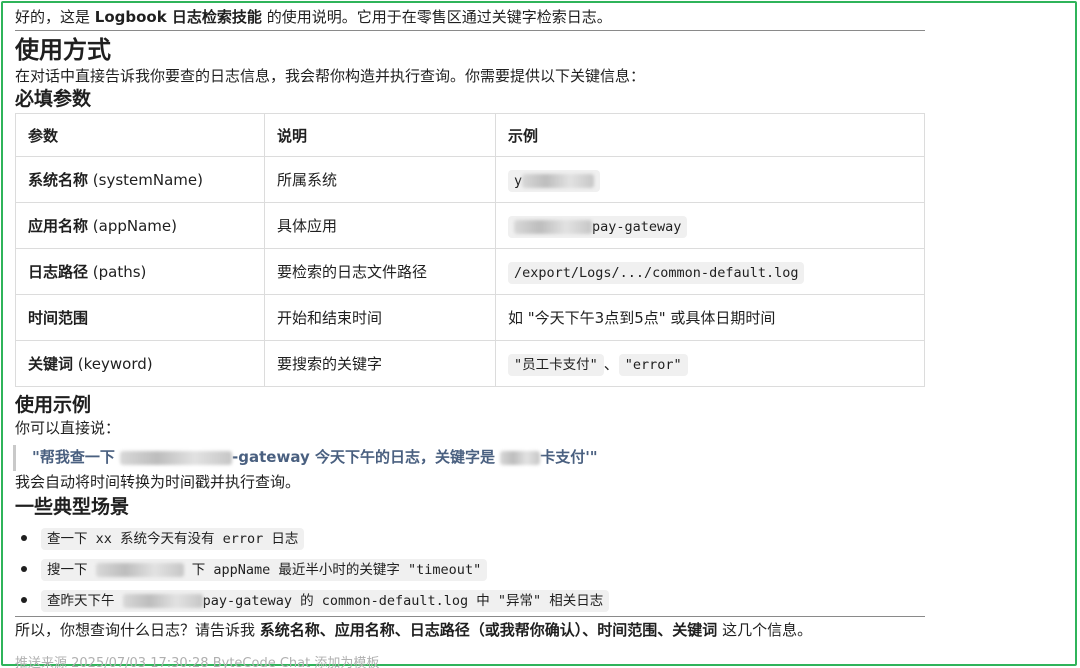 This screenshot has width=1080, height=668. What do you see at coordinates (380, 179) in the screenshot?
I see `desc-cell: 所属系统` at bounding box center [380, 179].